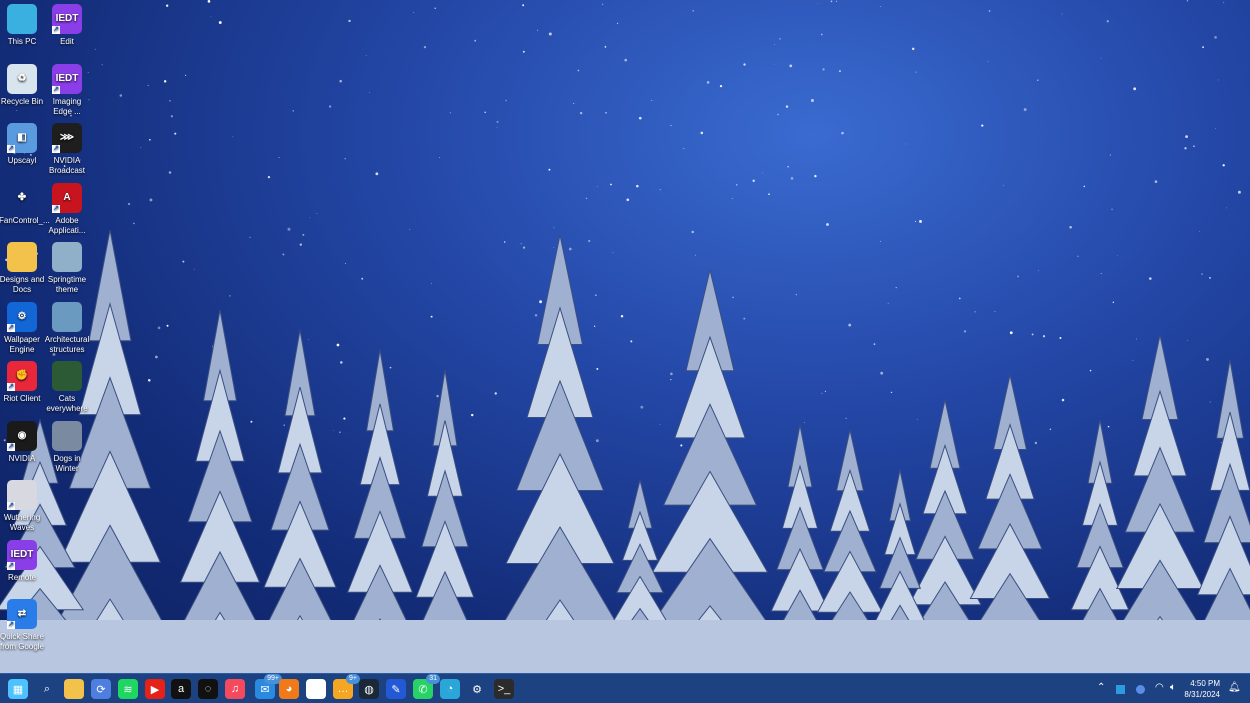 The image size is (1250, 703). Describe the element at coordinates (22, 506) in the screenshot. I see `desktop-icon-wuthering-waves: ↗ Wuthering Waves` at that location.